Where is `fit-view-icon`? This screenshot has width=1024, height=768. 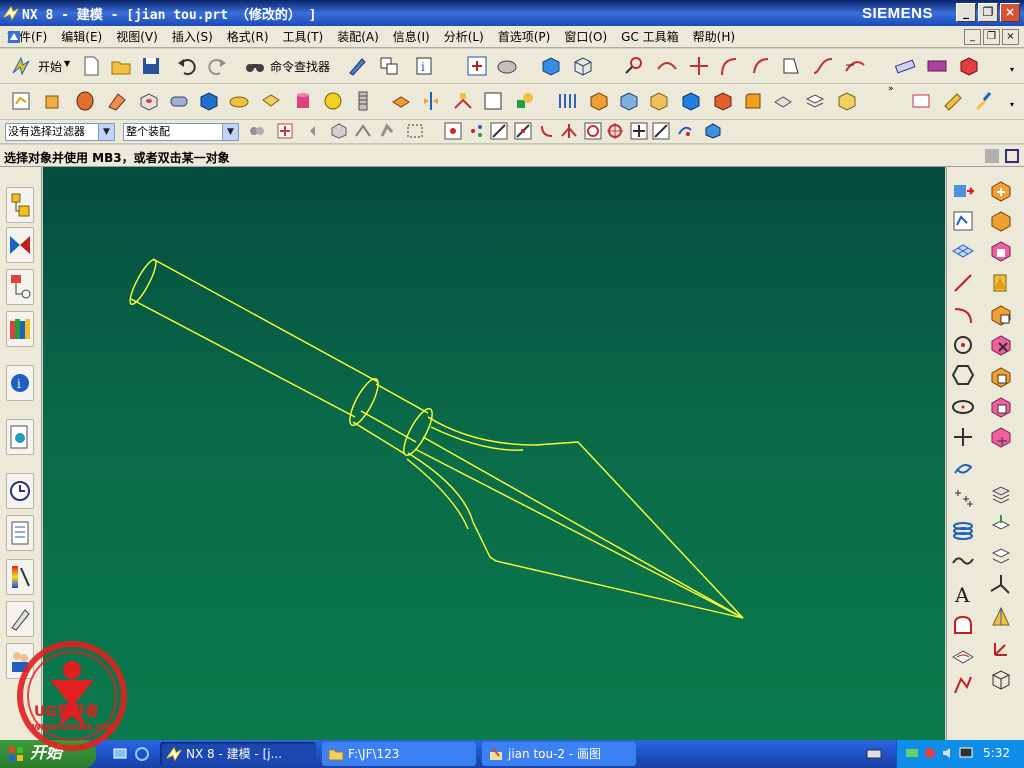
fit-view-icon is located at coordinates (477, 66).